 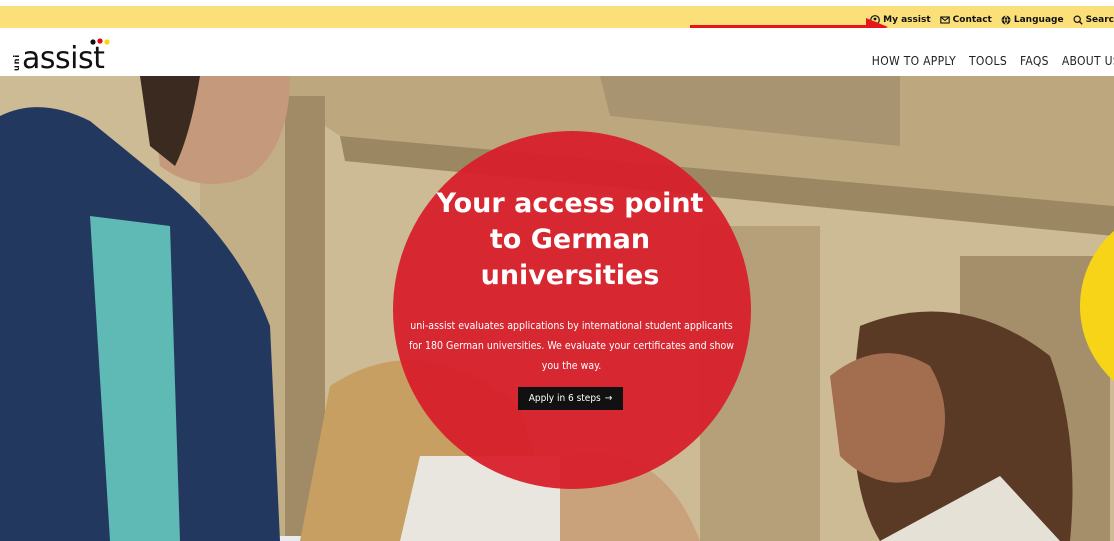 I want to click on logo-dots-icon, so click(x=100, y=41).